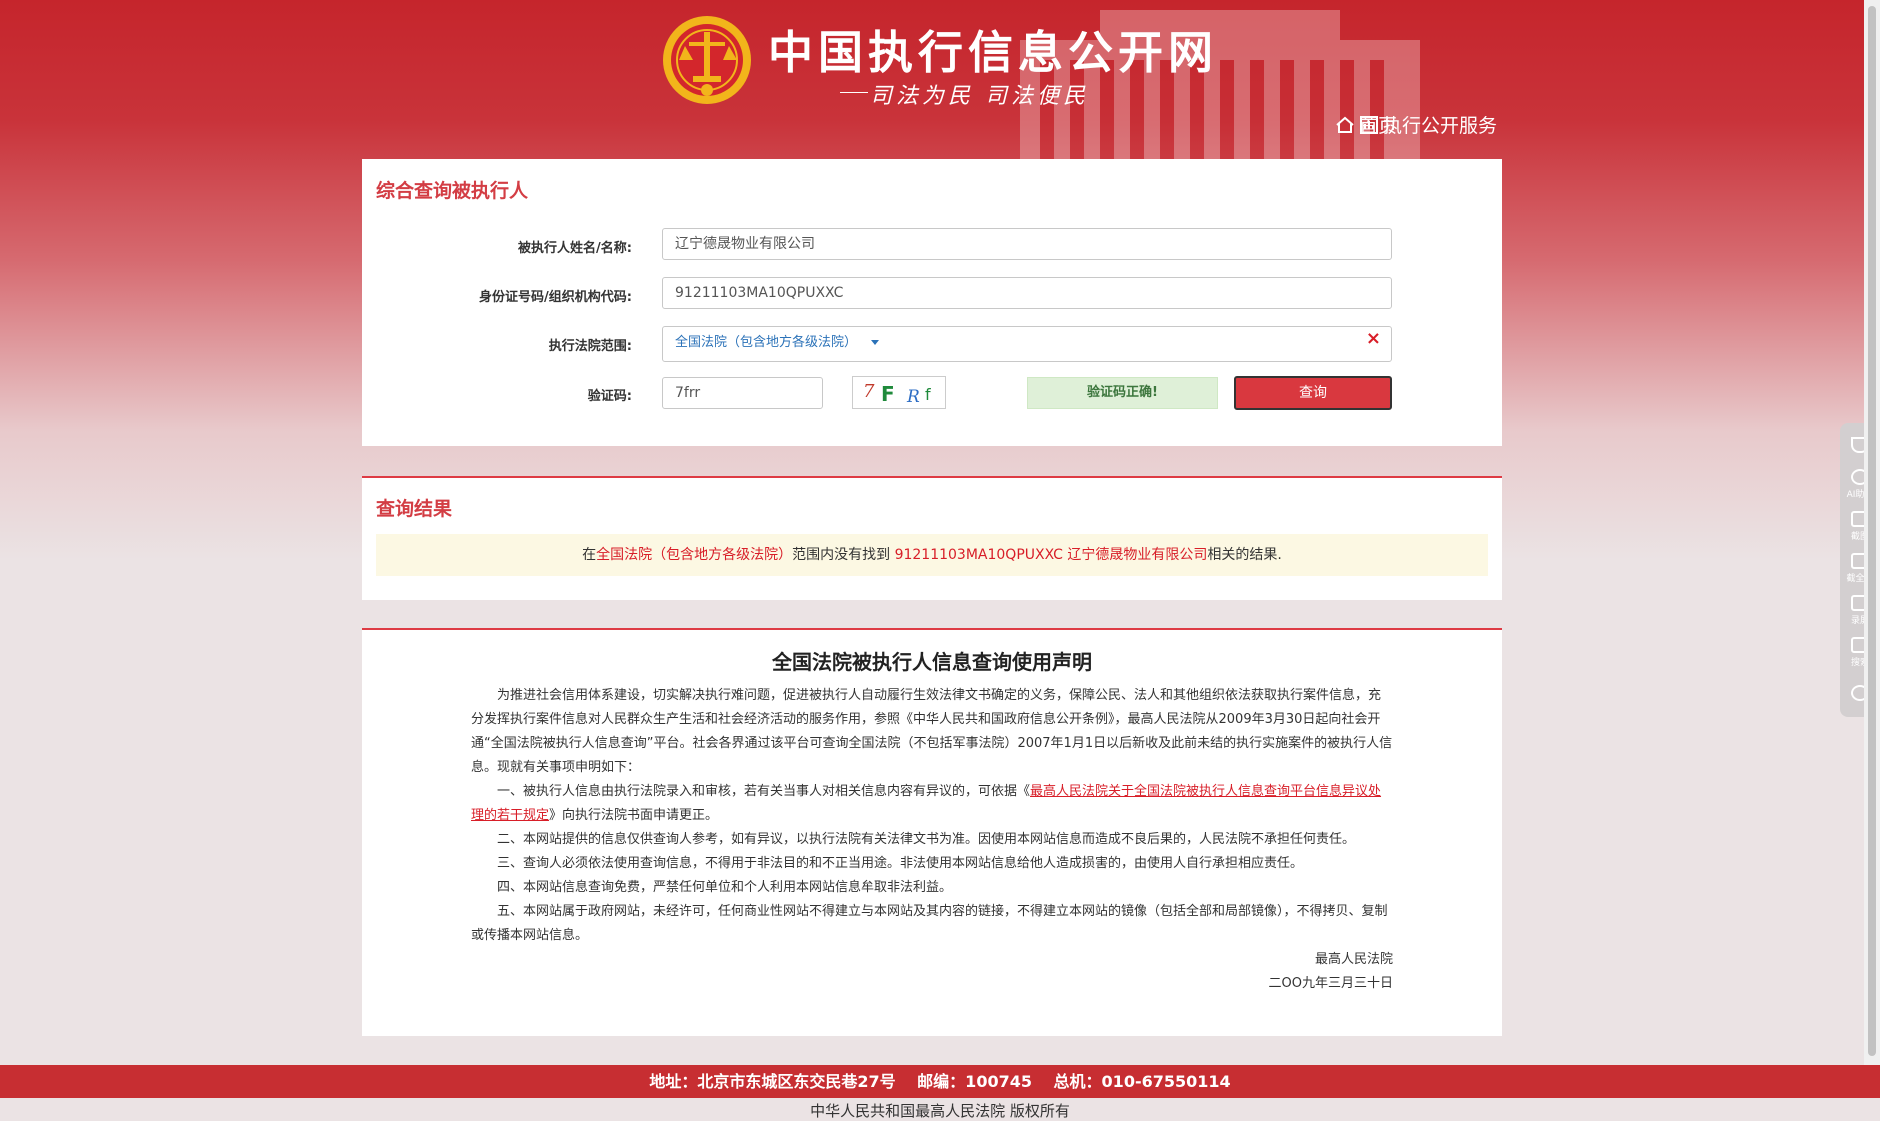  Describe the element at coordinates (452, 191) in the screenshot. I see `query-panel-title: 综合查询被执行人` at that location.